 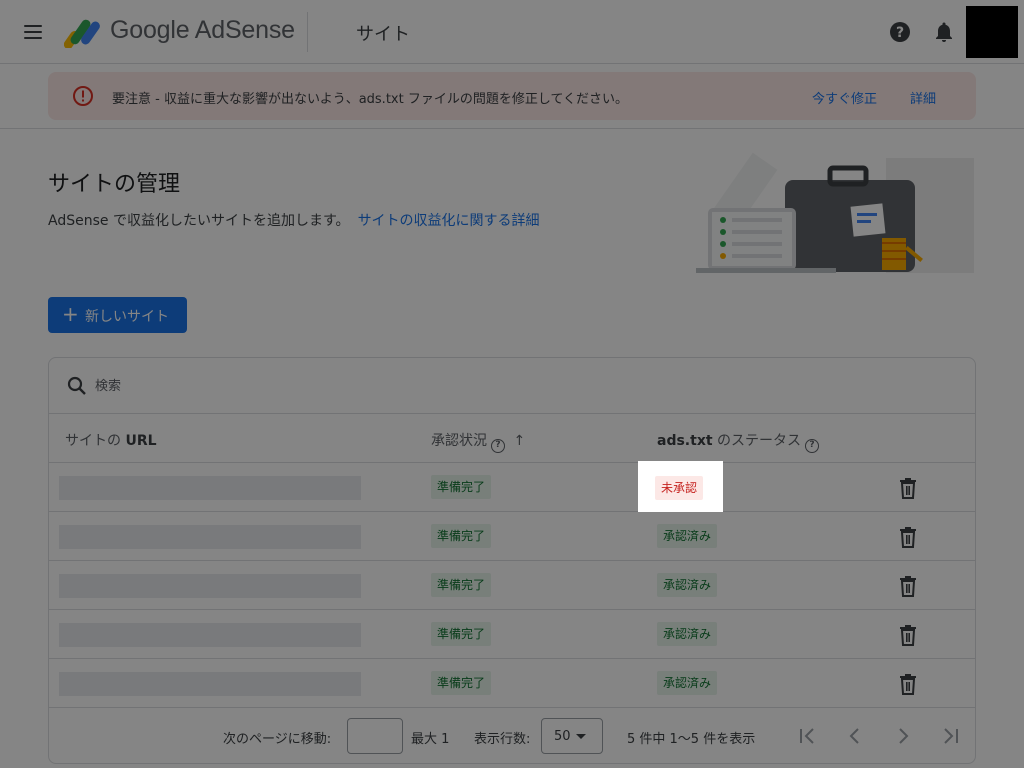 I want to click on avatar, so click(x=992, y=32).